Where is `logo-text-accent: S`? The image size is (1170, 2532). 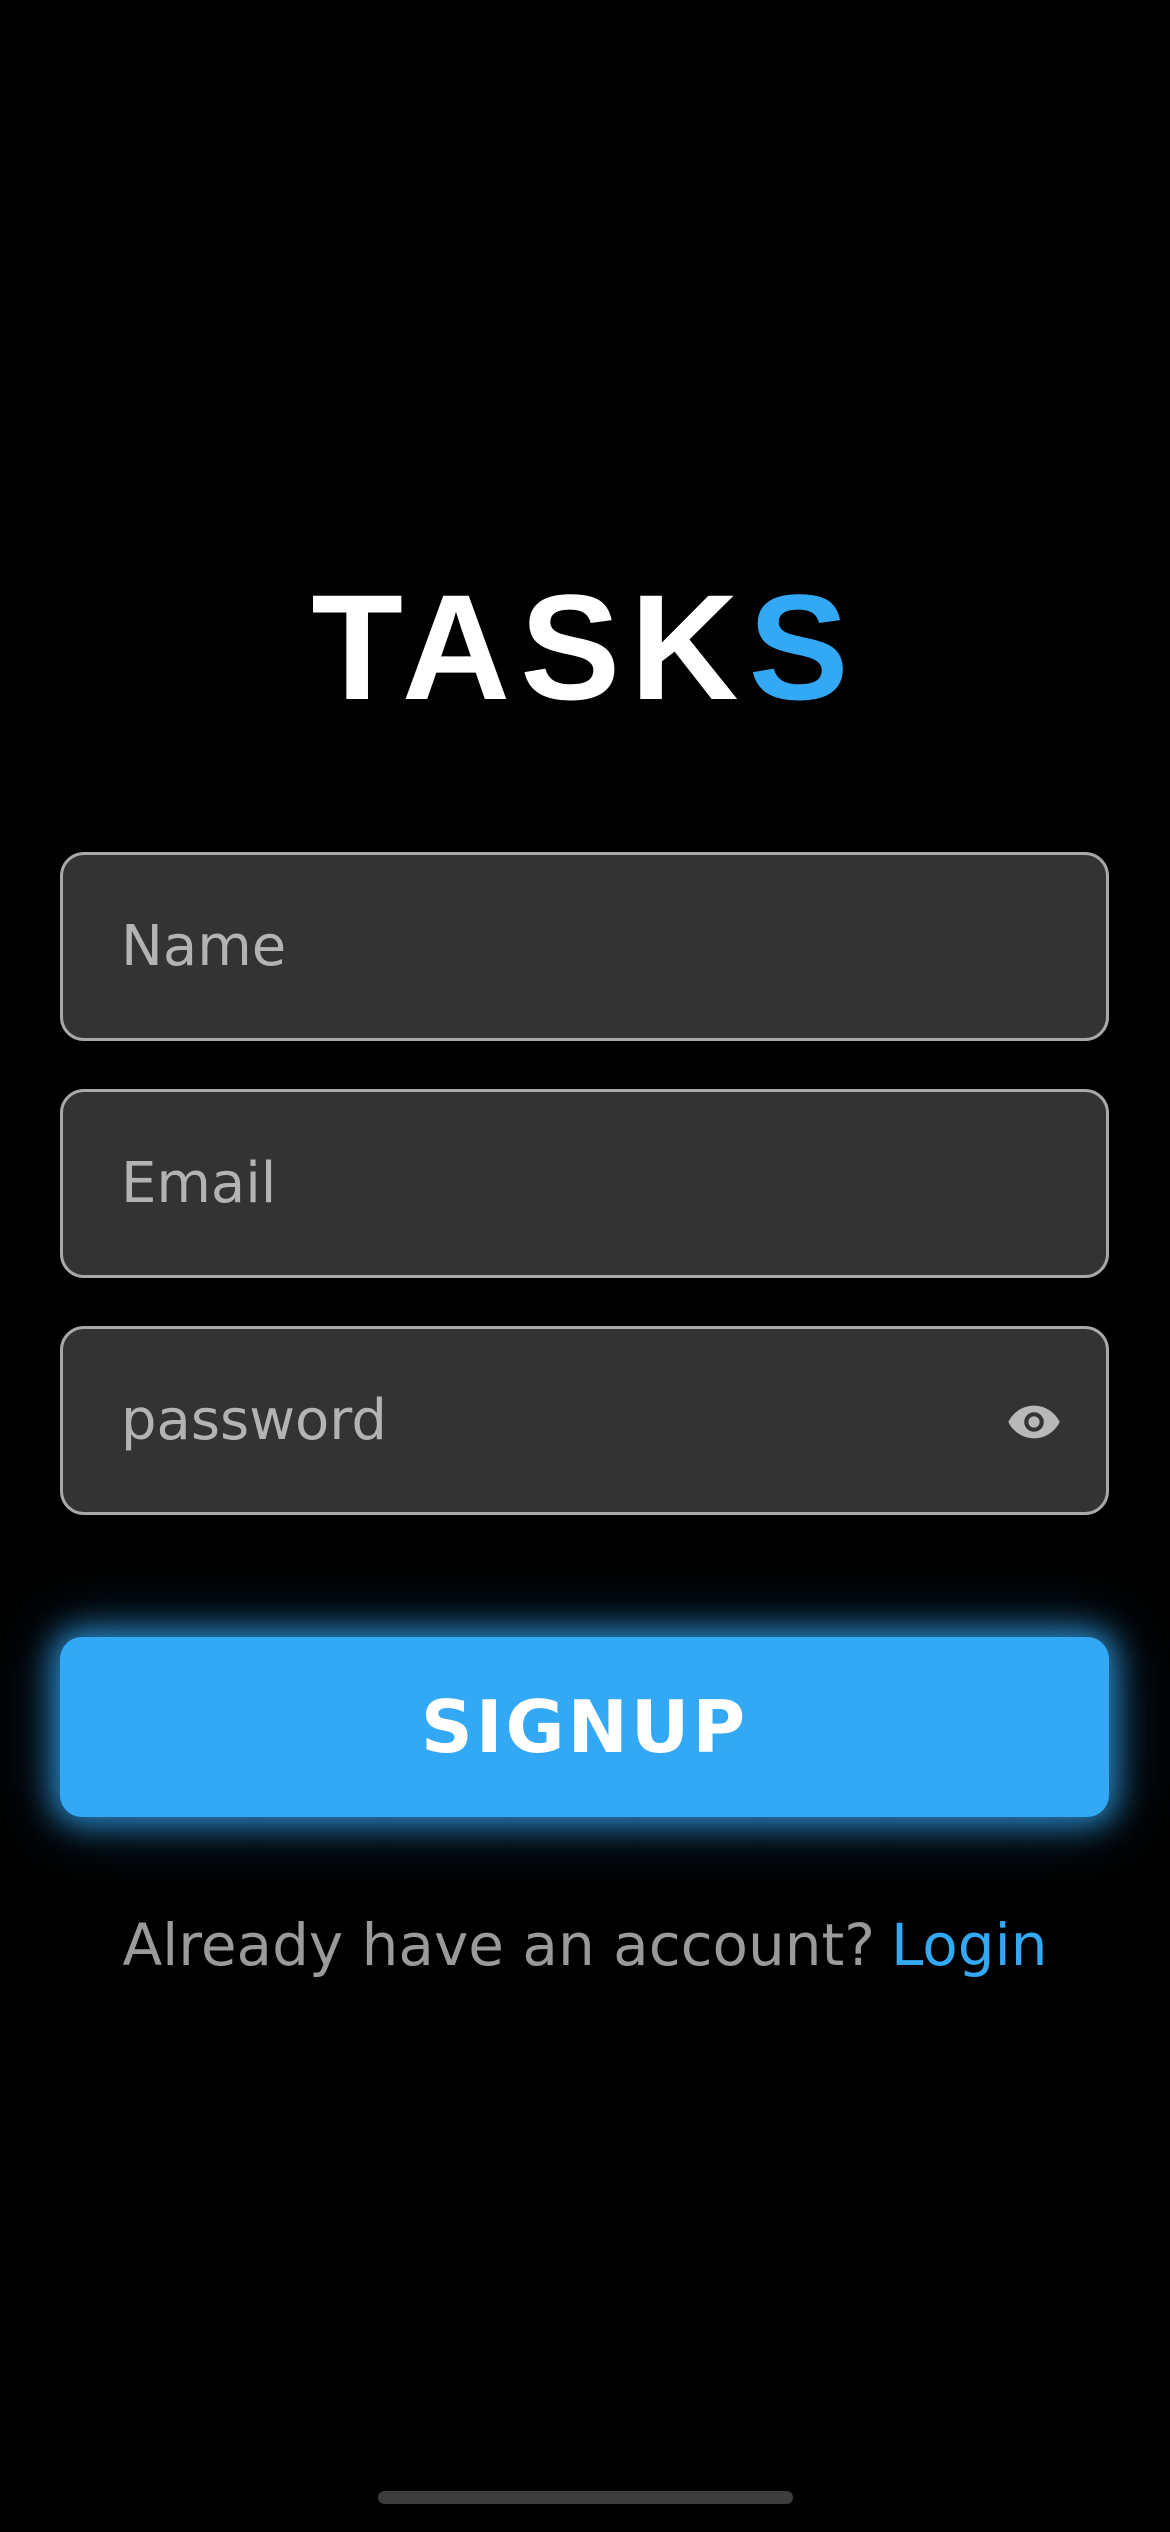
logo-text-accent: S is located at coordinates (803, 647).